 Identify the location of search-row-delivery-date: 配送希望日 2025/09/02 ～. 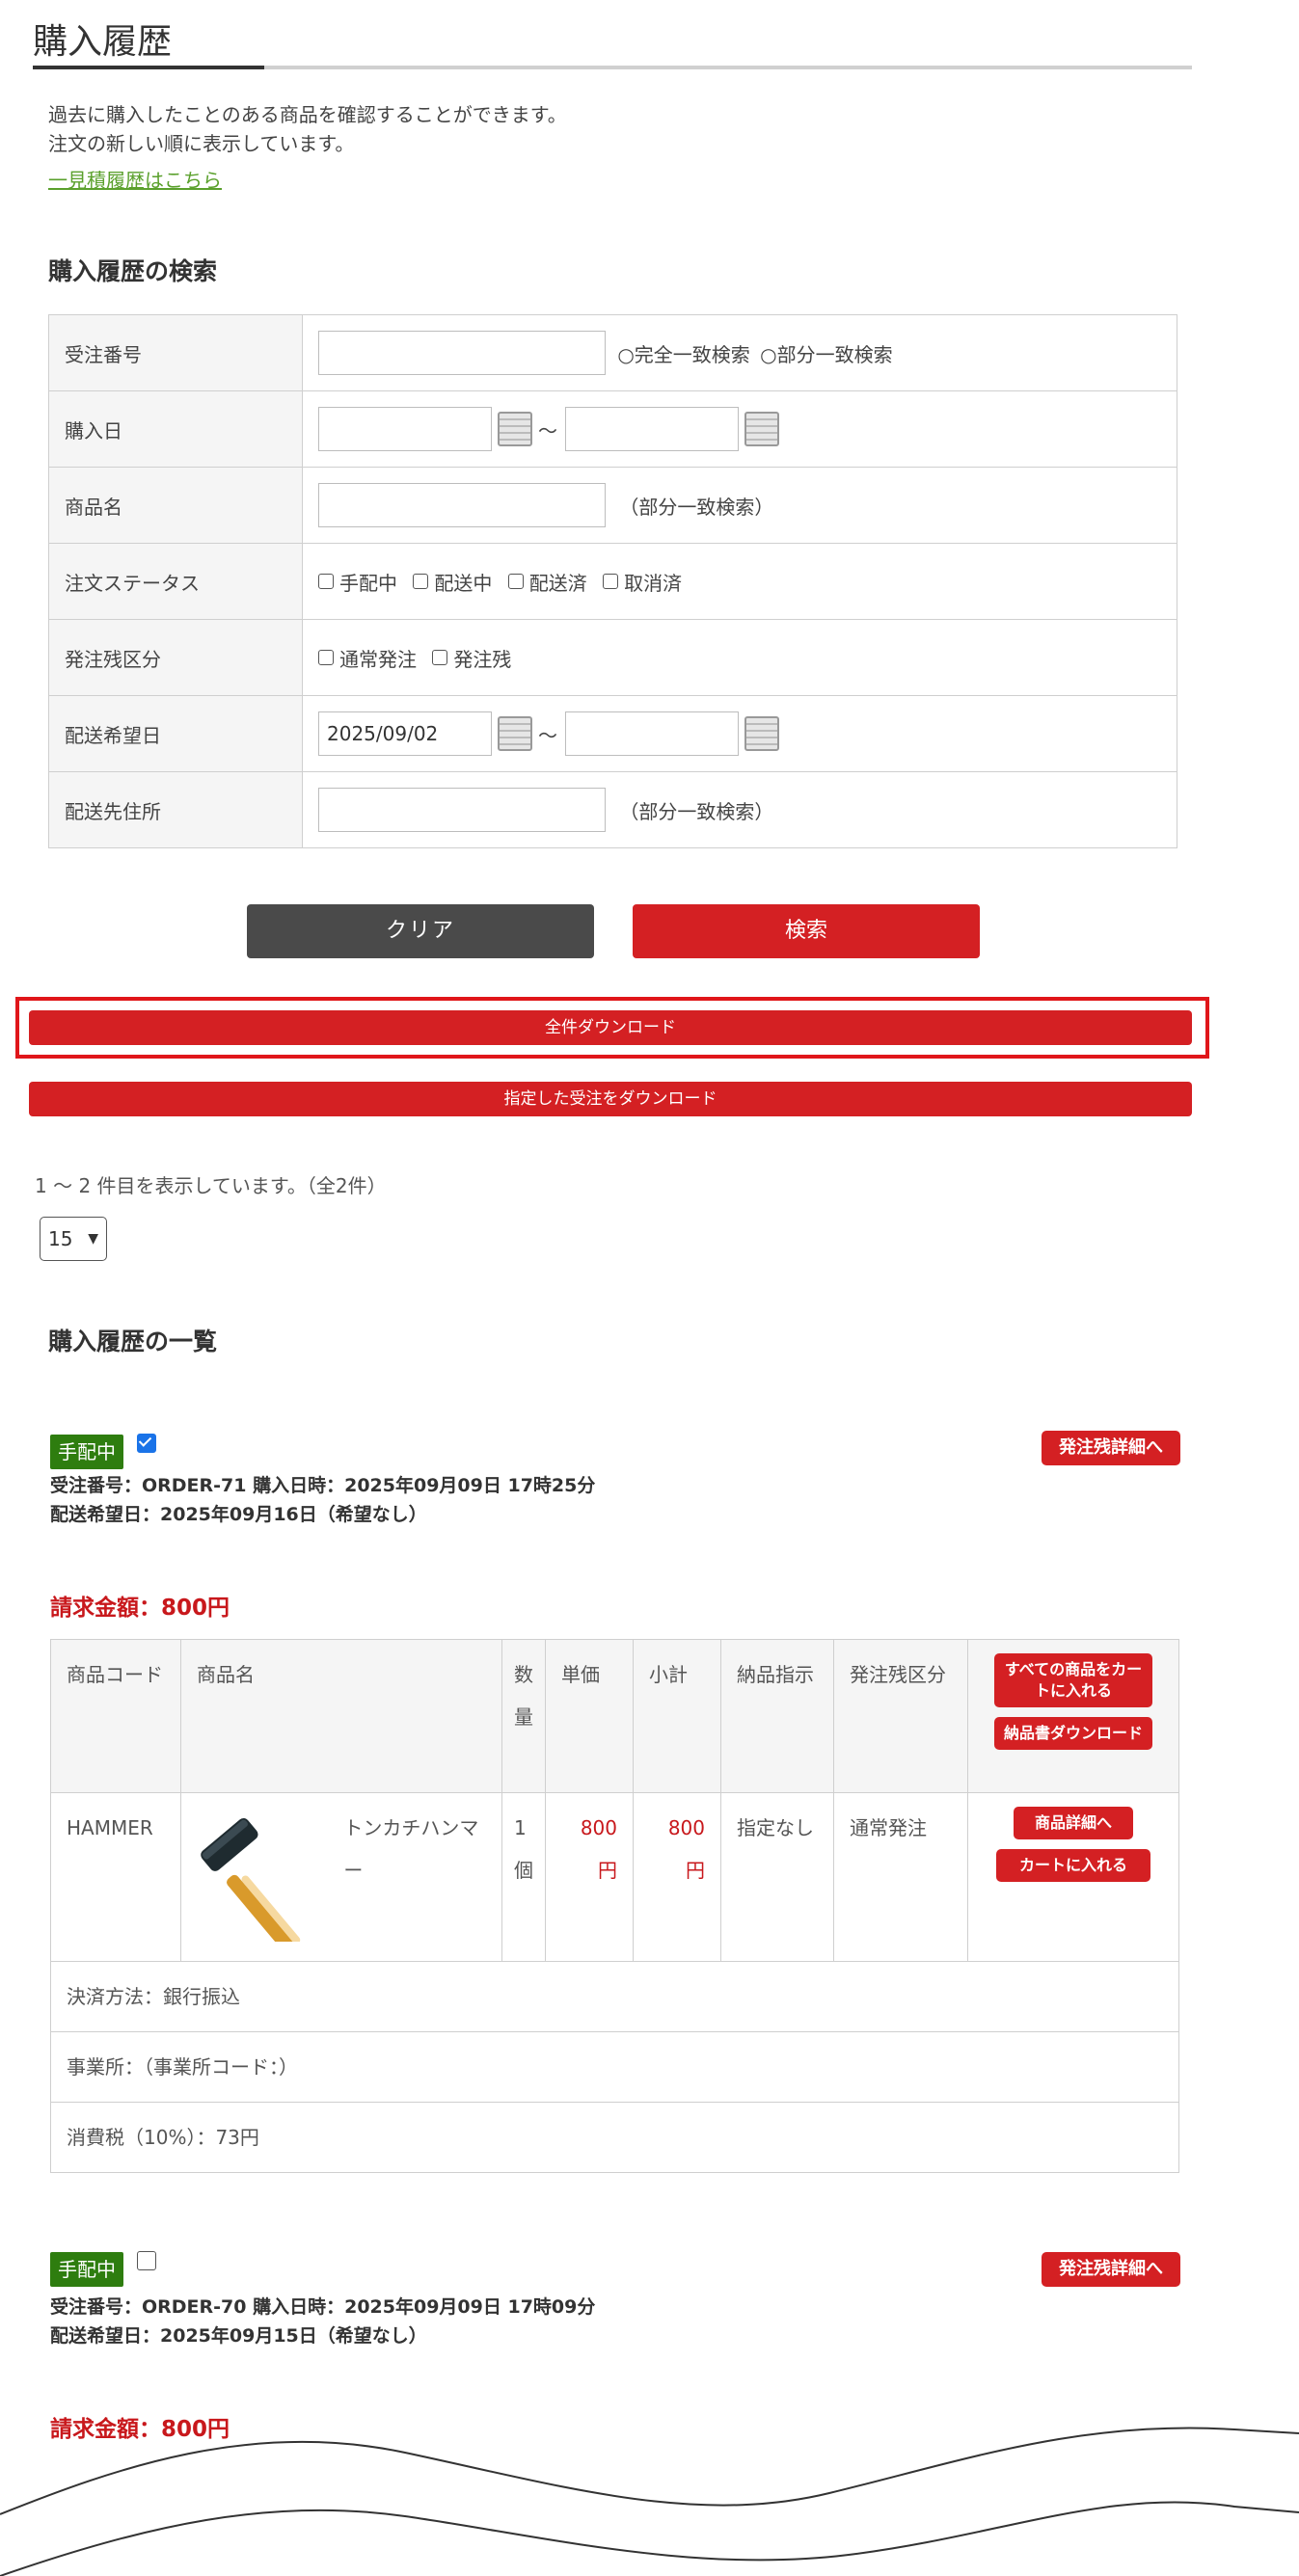
(612, 734).